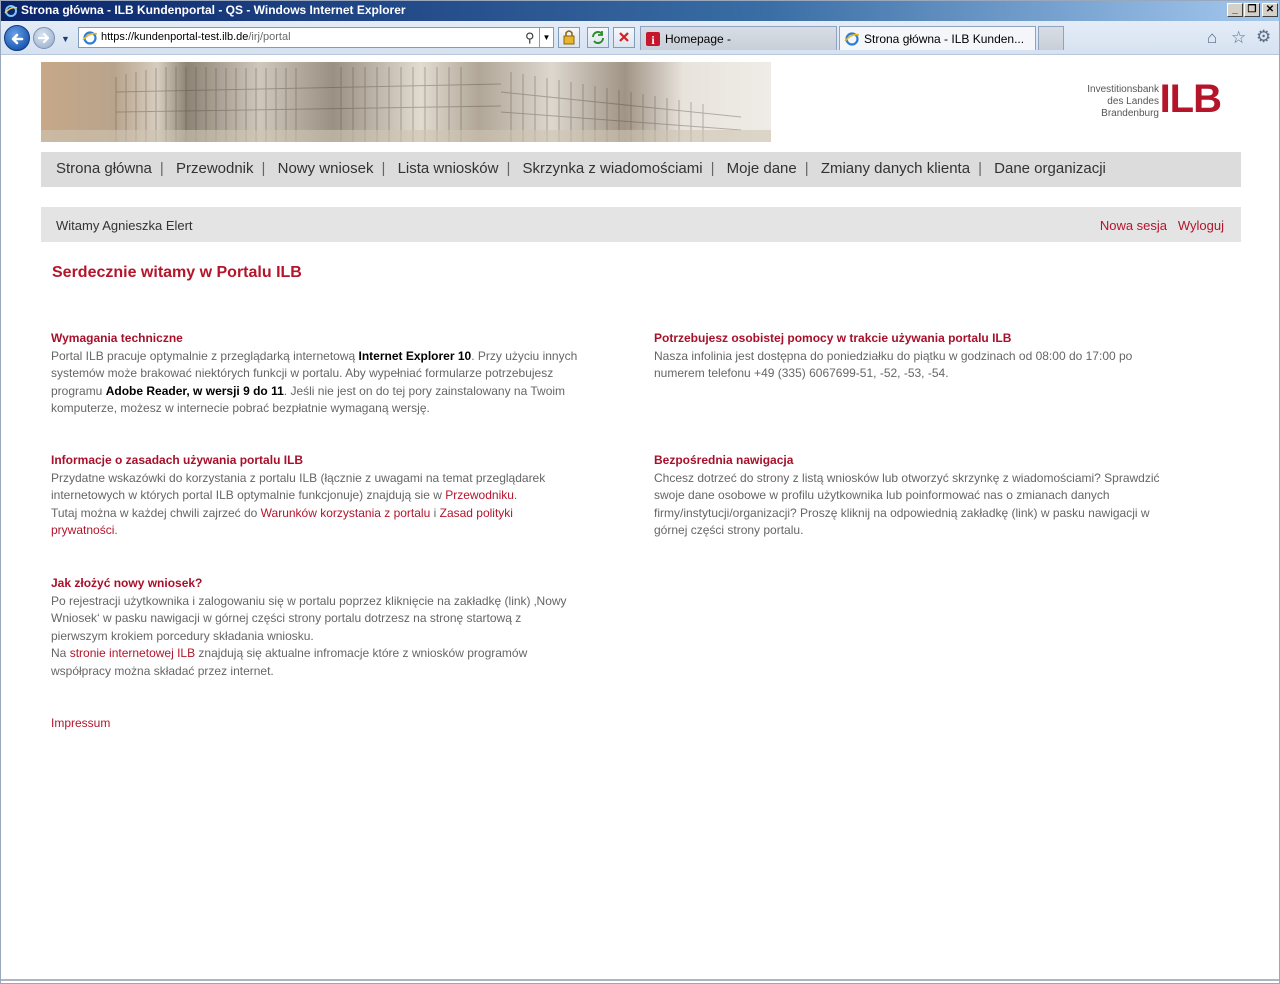 The height and width of the screenshot is (984, 1280). Describe the element at coordinates (346, 513) in the screenshot. I see `terms-of-use-link: Warunków korzystania z portalu` at that location.